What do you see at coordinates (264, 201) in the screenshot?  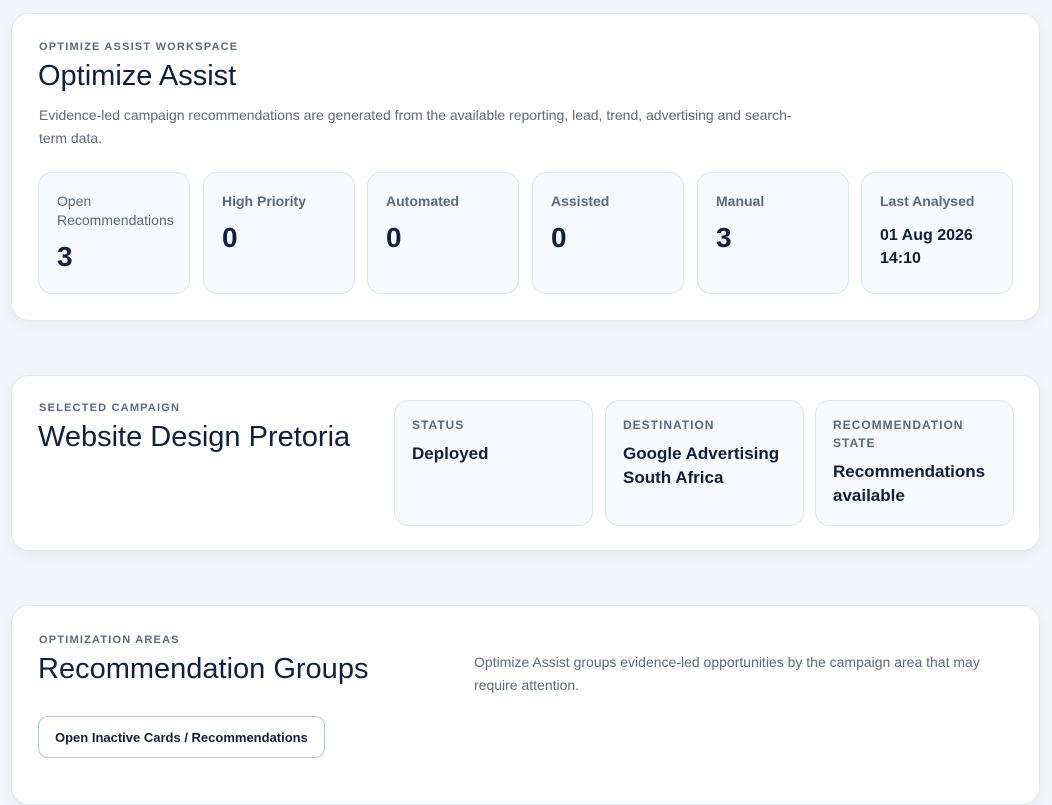 I see `stat-label: High Priority` at bounding box center [264, 201].